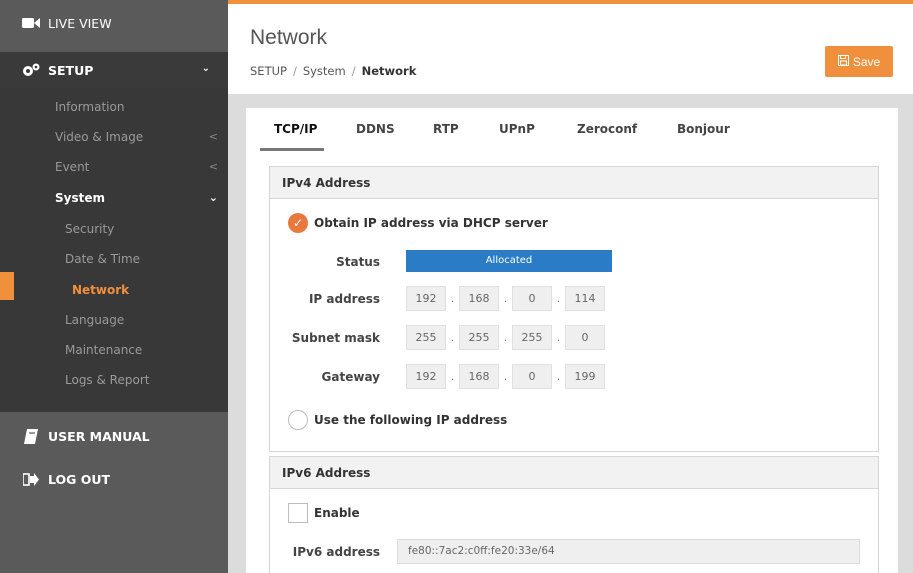  Describe the element at coordinates (866, 61) in the screenshot. I see `save-button-label: Save` at that location.